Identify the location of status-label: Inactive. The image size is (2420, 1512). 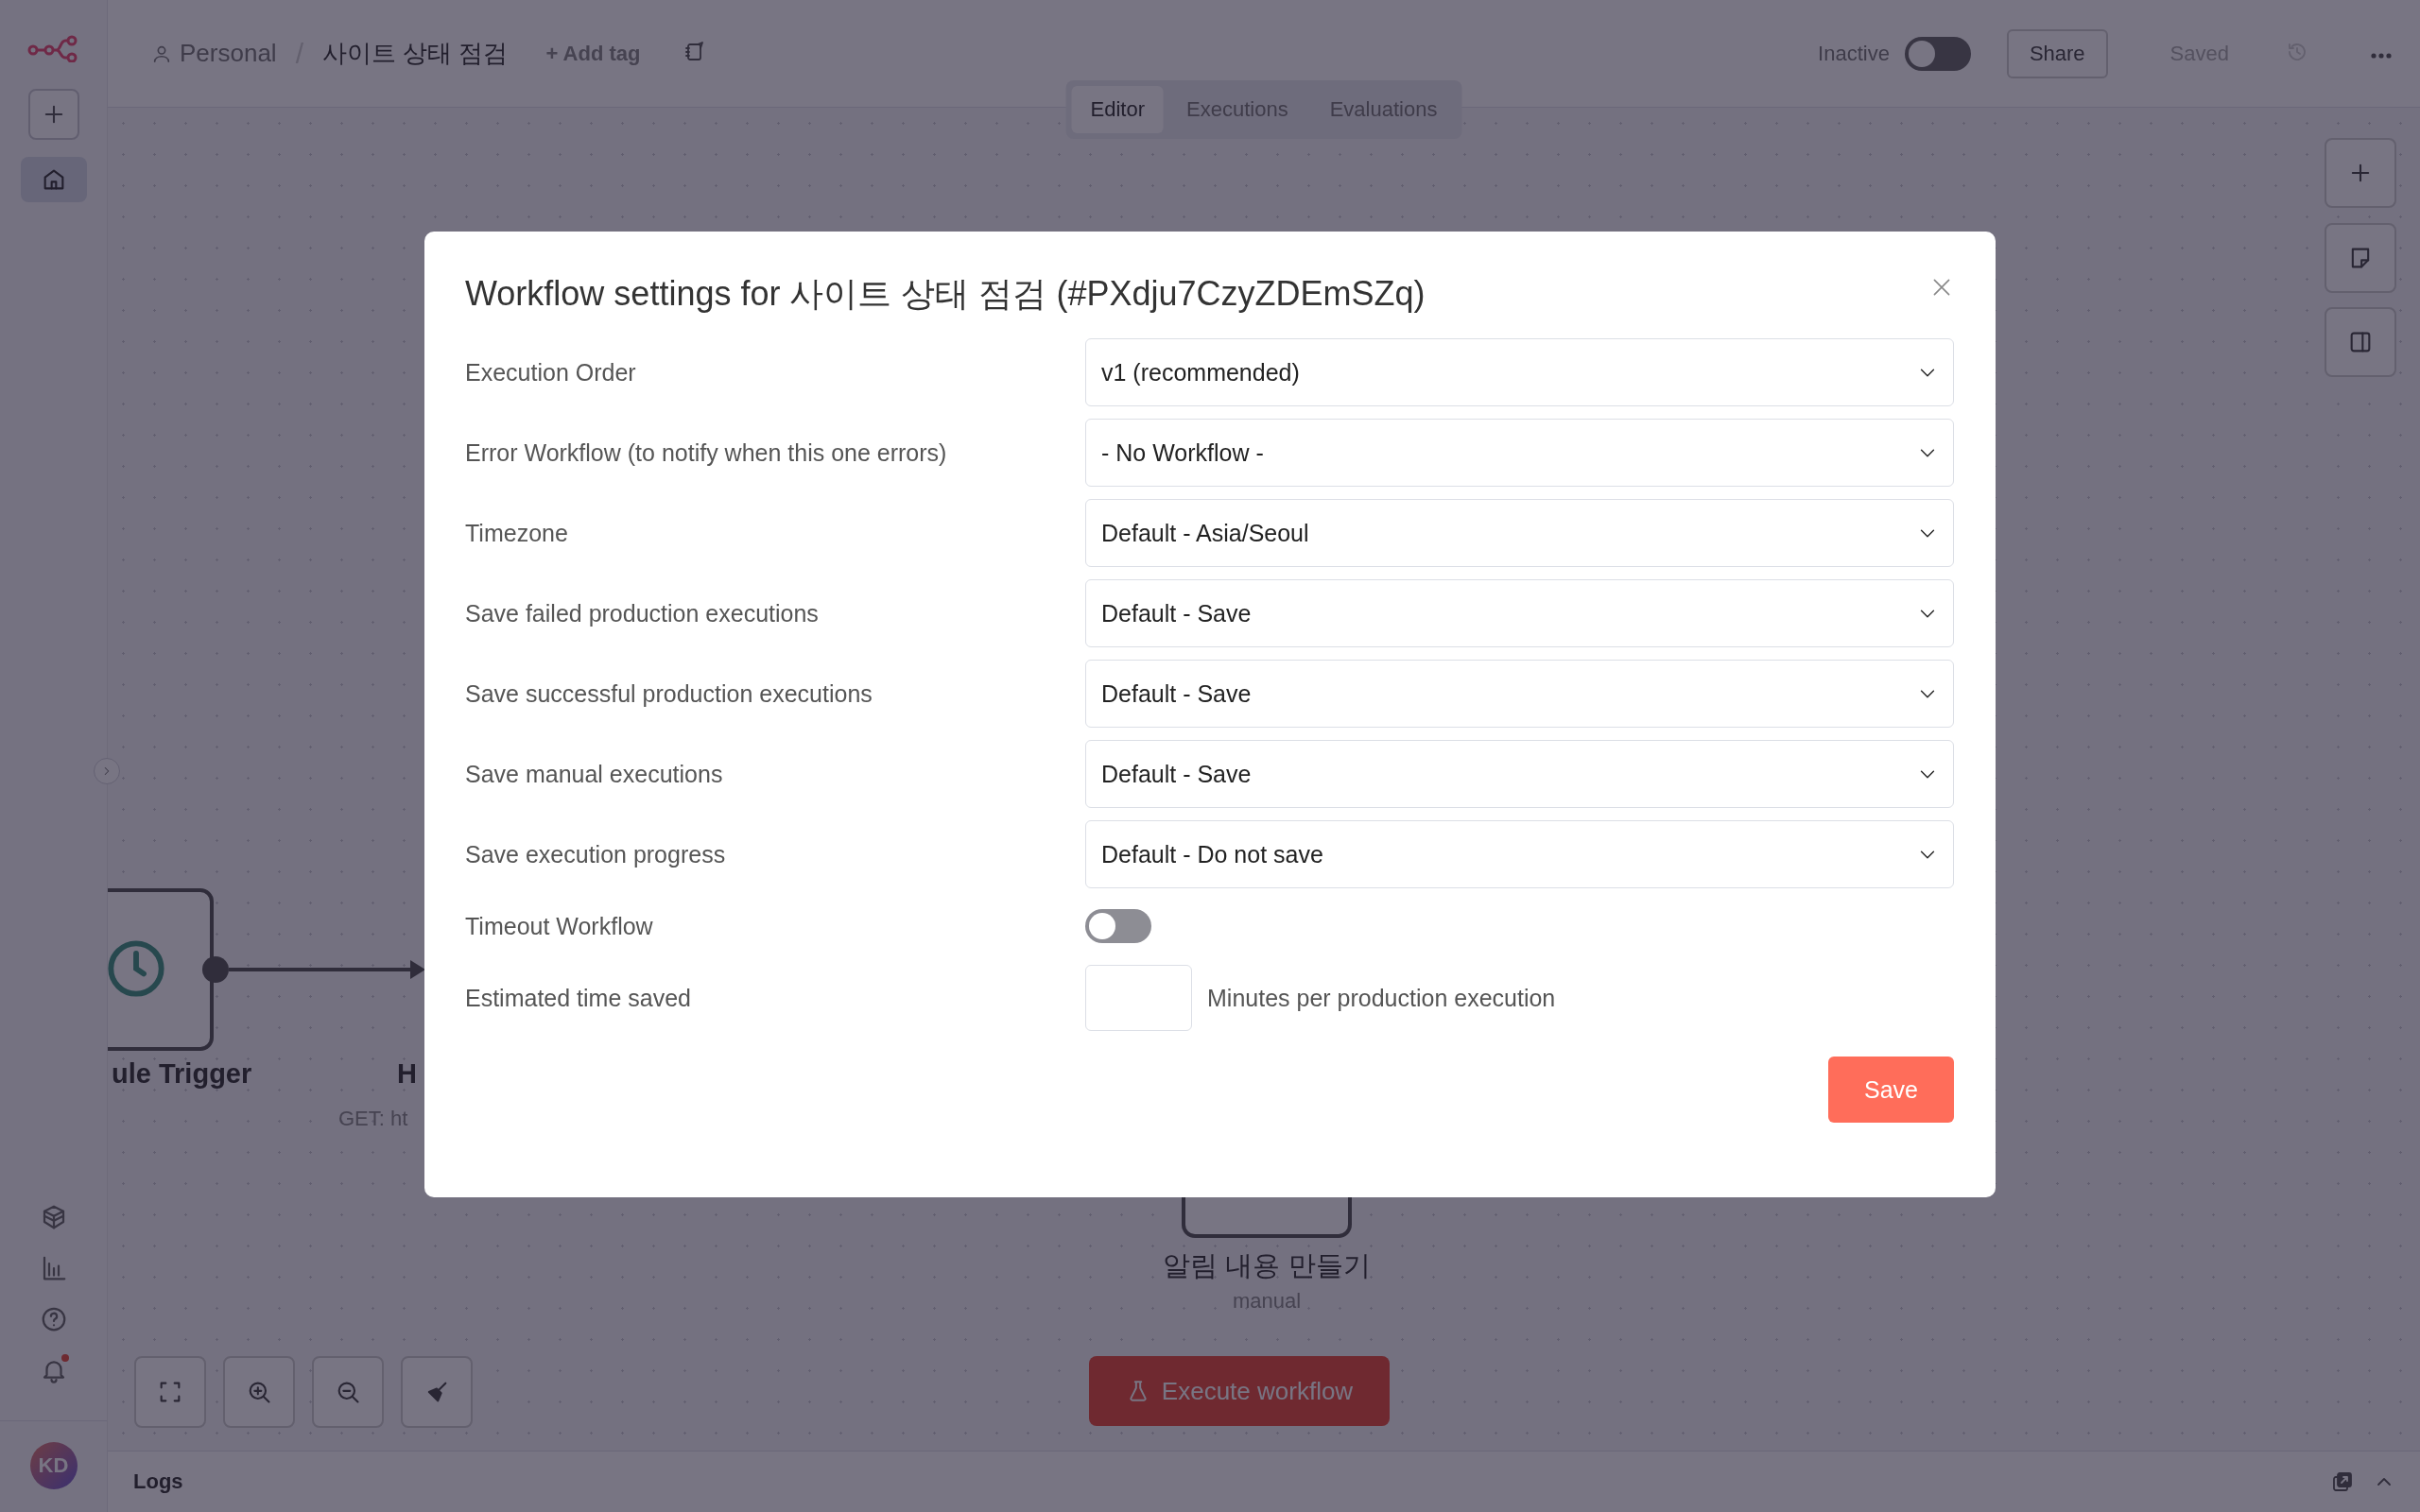
(1854, 53).